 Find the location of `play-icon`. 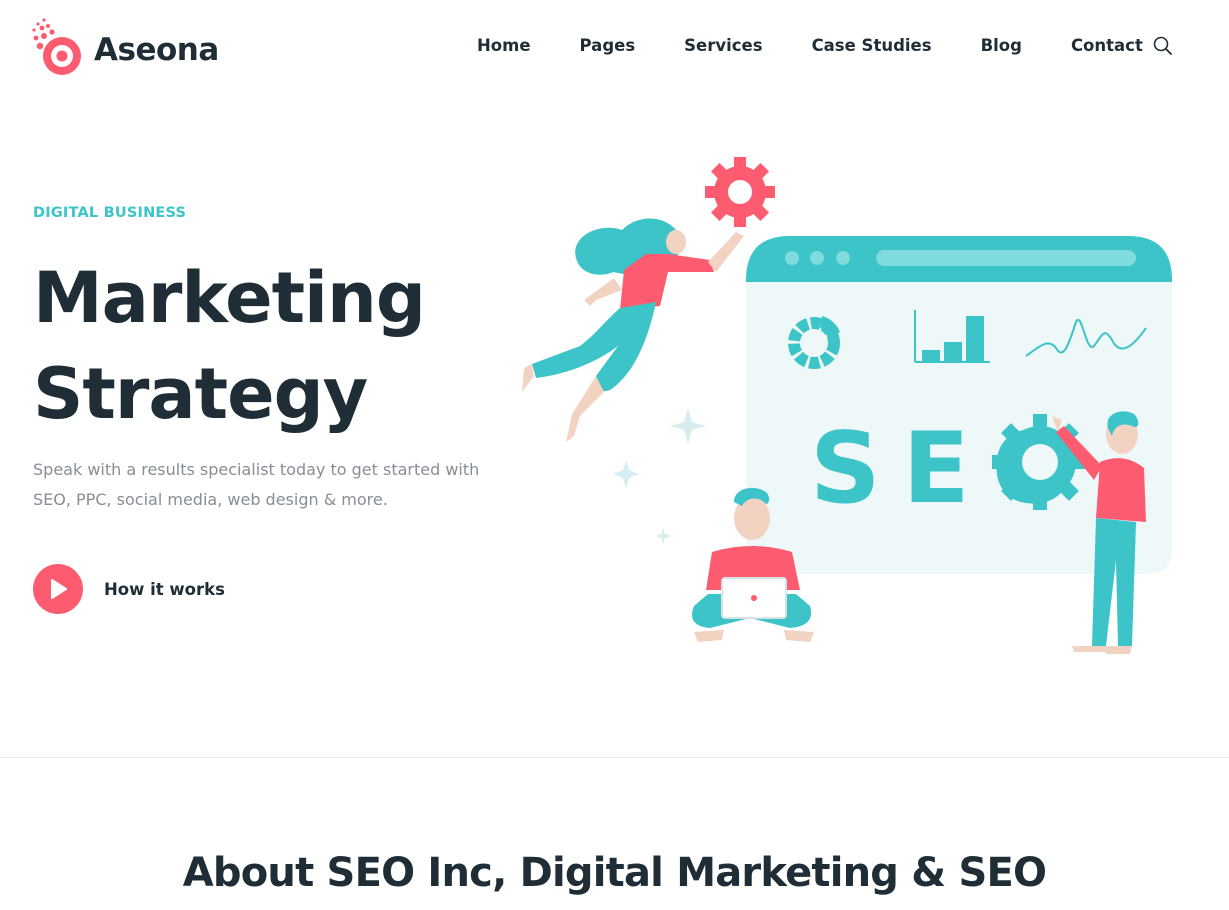

play-icon is located at coordinates (59, 589).